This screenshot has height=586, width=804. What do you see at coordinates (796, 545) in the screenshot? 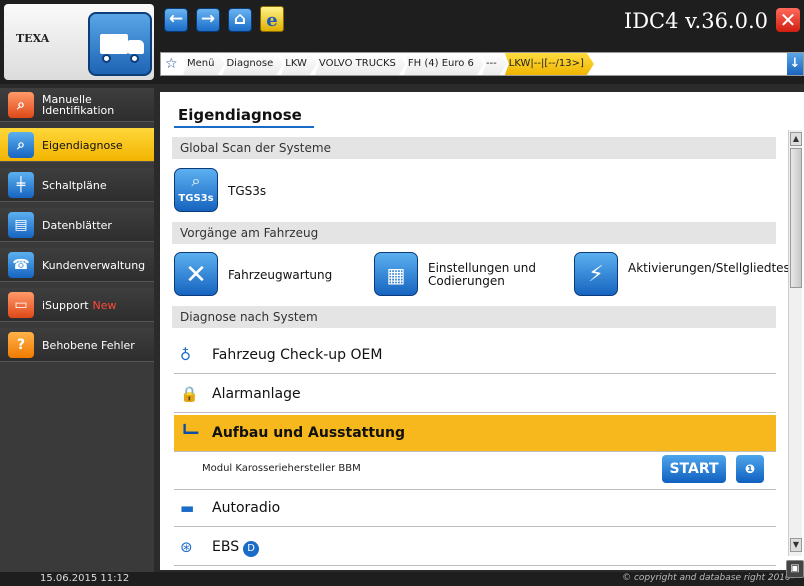
I see `scroll-down-icon: ▼` at bounding box center [796, 545].